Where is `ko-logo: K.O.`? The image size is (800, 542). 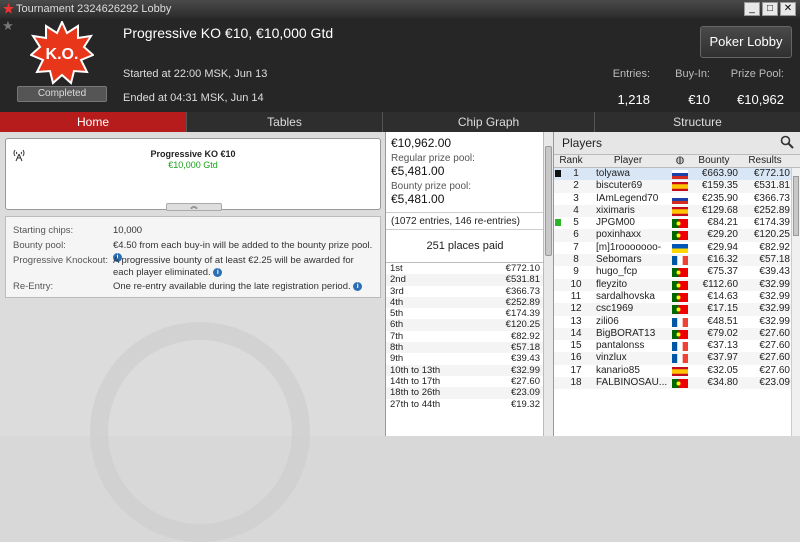 ko-logo: K.O. is located at coordinates (62, 53).